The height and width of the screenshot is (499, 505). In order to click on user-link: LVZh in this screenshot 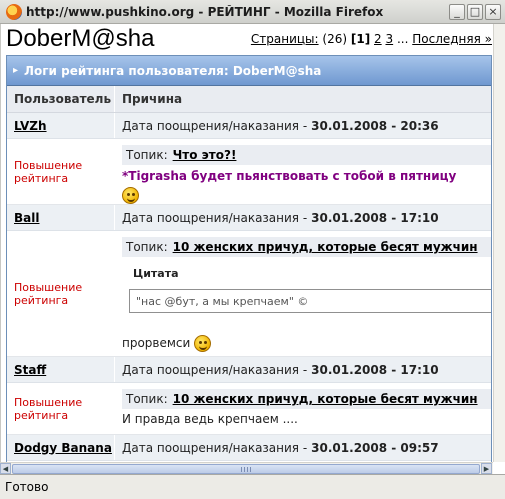, I will do `click(30, 126)`.